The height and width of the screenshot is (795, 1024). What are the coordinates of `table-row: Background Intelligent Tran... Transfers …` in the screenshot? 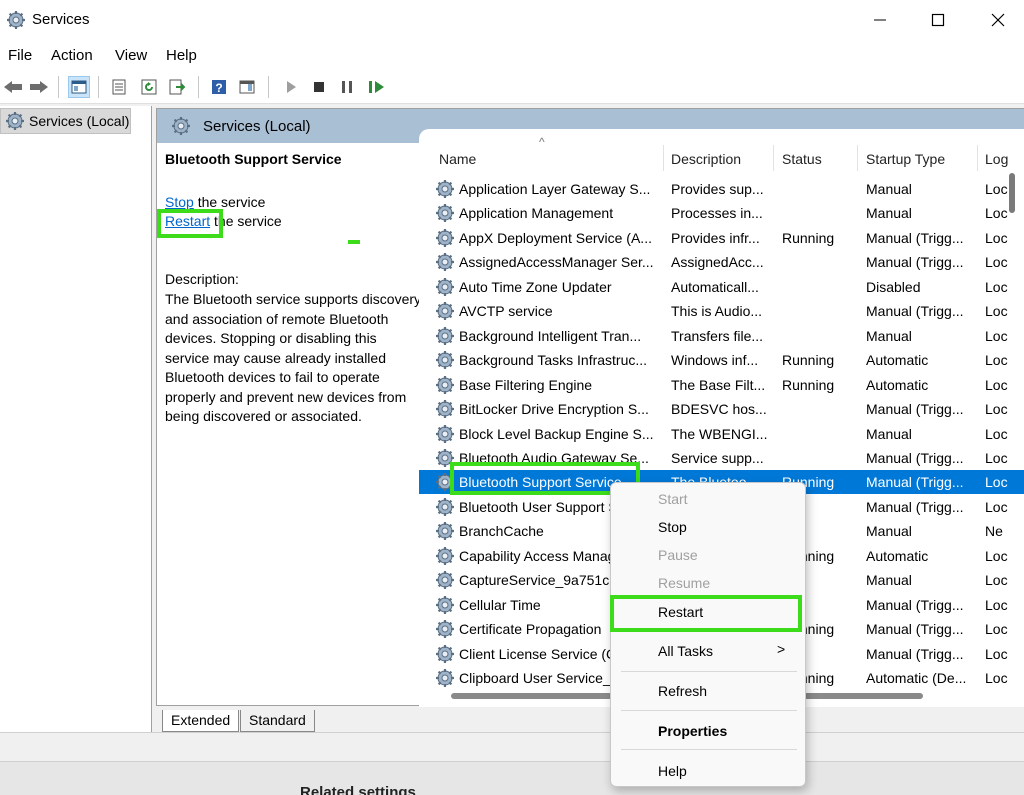 It's located at (721, 336).